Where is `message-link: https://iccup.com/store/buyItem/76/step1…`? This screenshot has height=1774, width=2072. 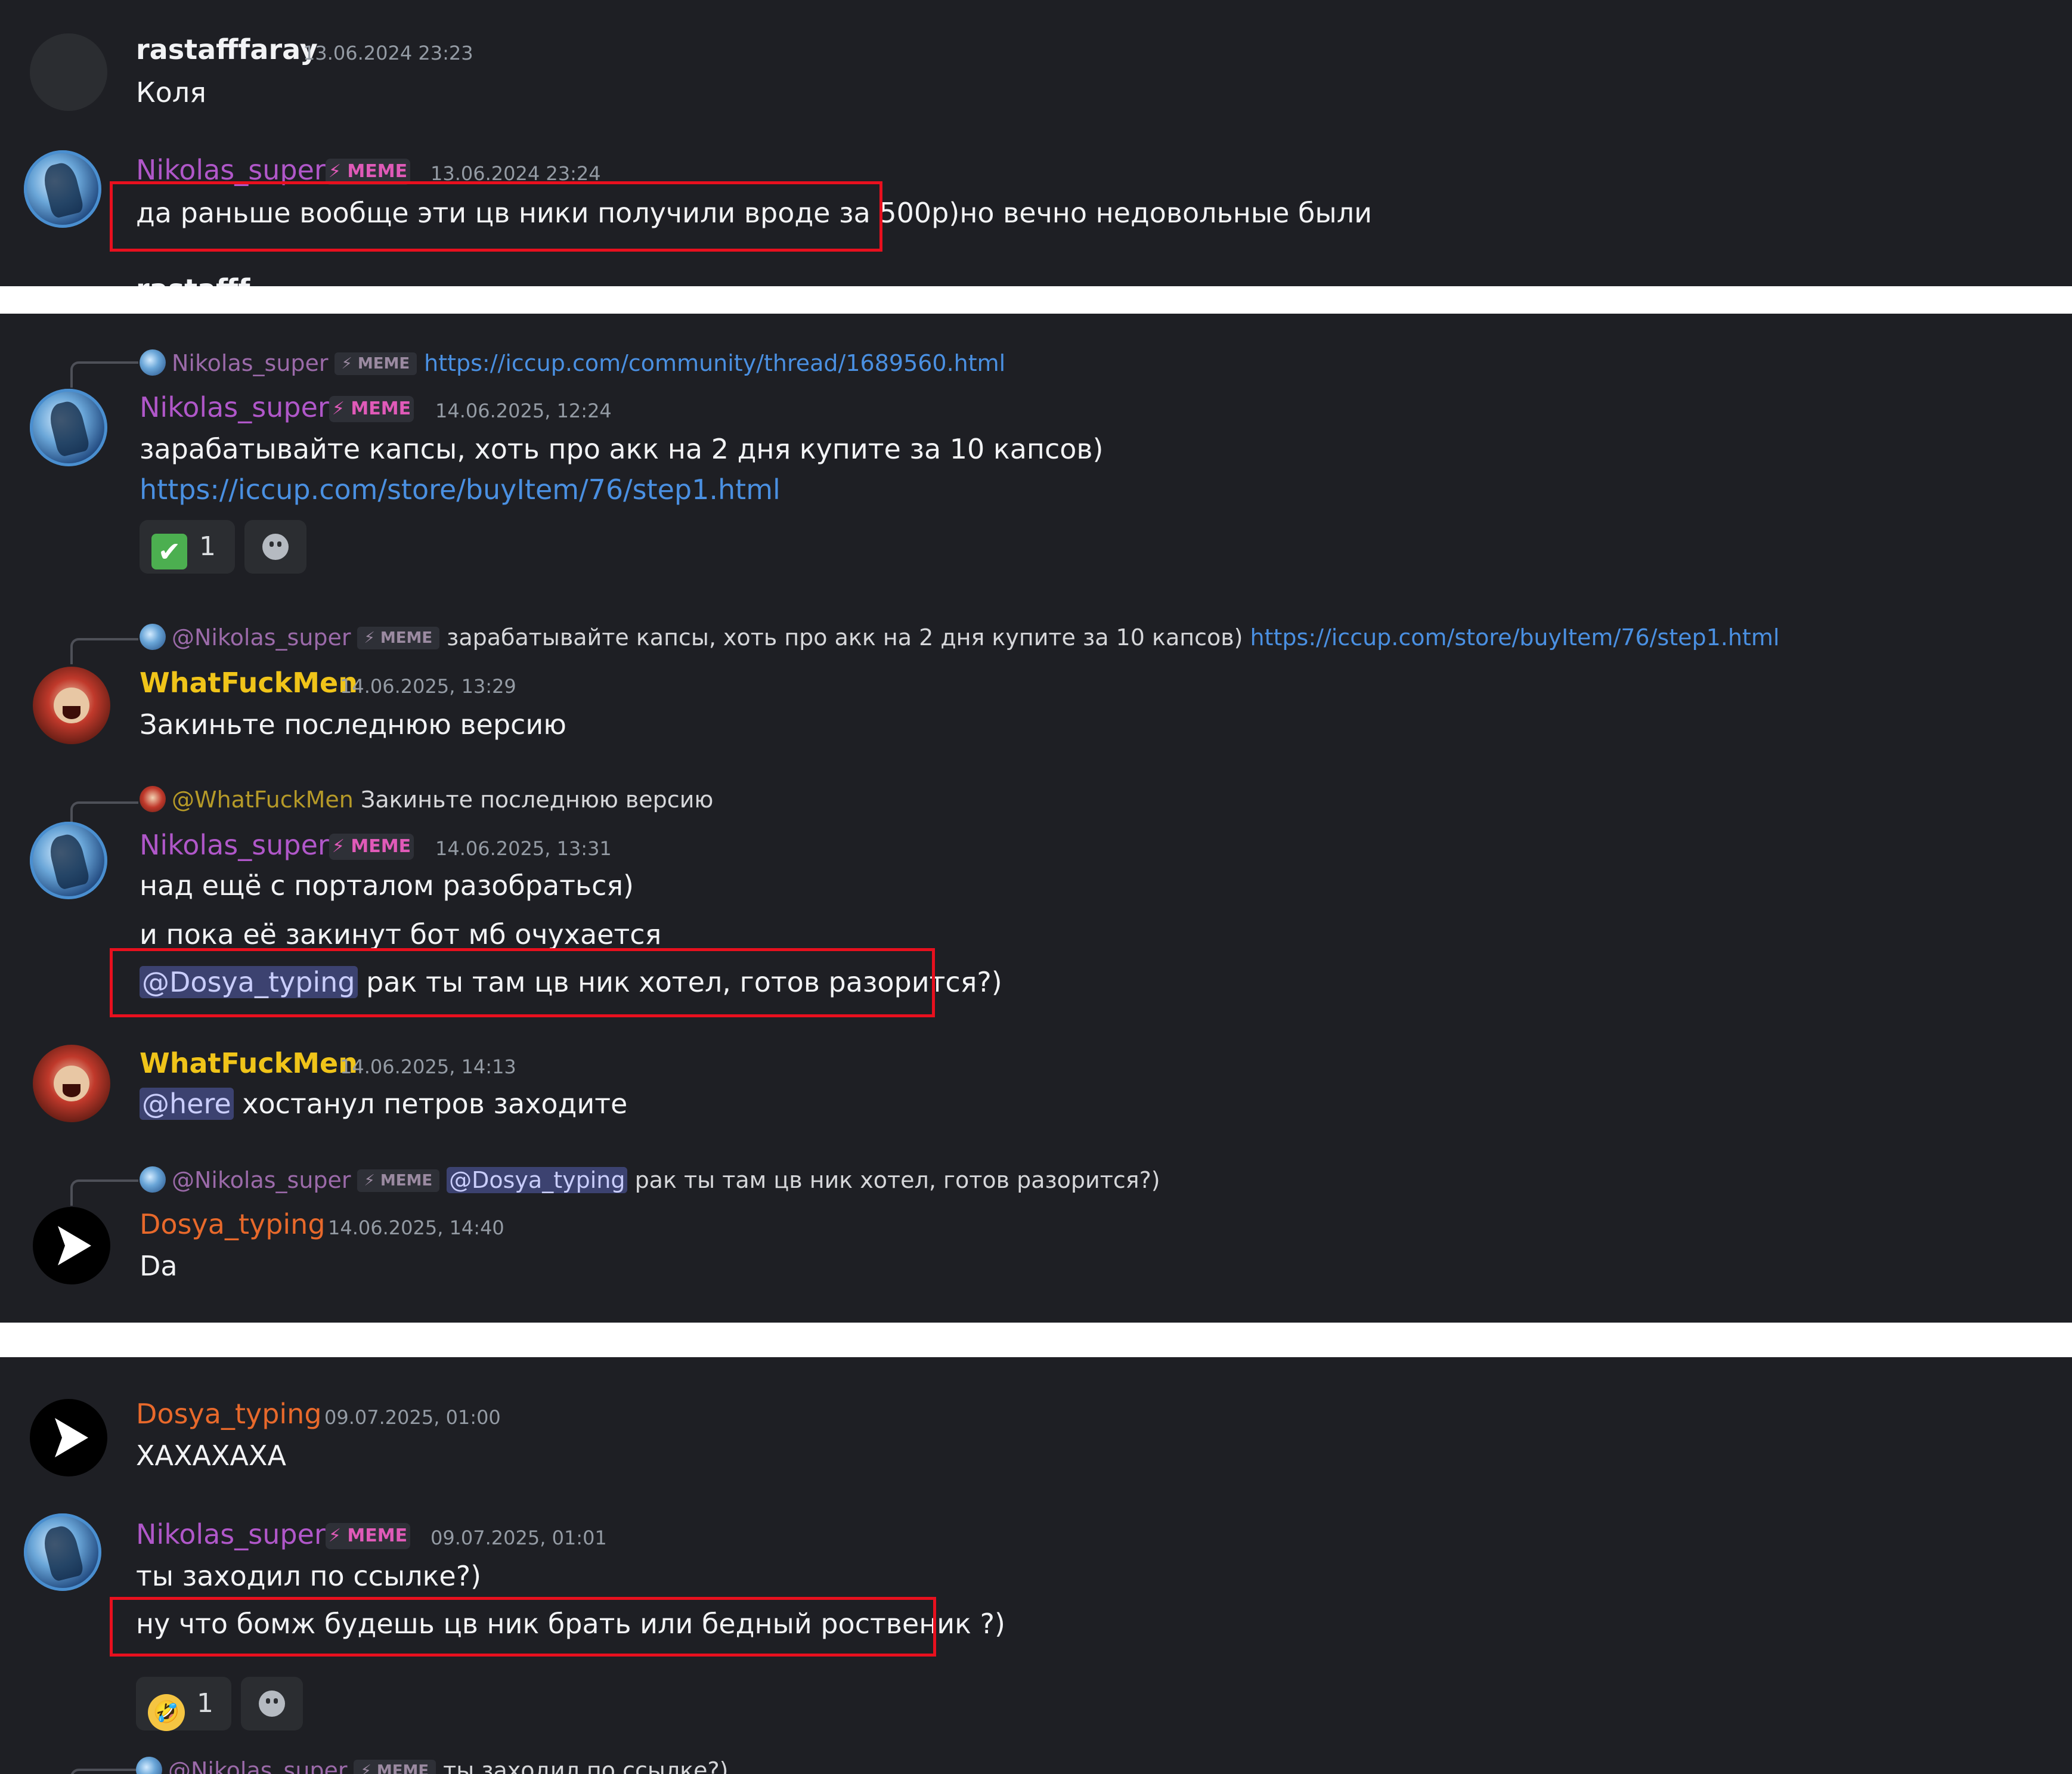
message-link: https://iccup.com/store/buyItem/76/step1… is located at coordinates (460, 489).